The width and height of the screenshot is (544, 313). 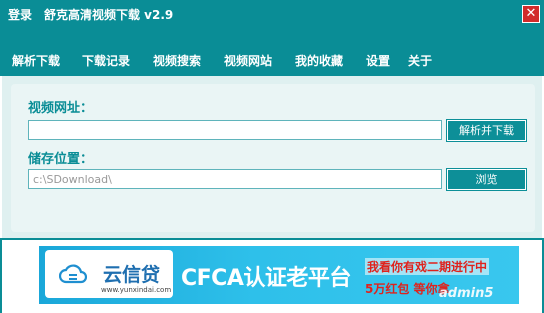 What do you see at coordinates (20, 14) in the screenshot?
I see `login-link: 登录` at bounding box center [20, 14].